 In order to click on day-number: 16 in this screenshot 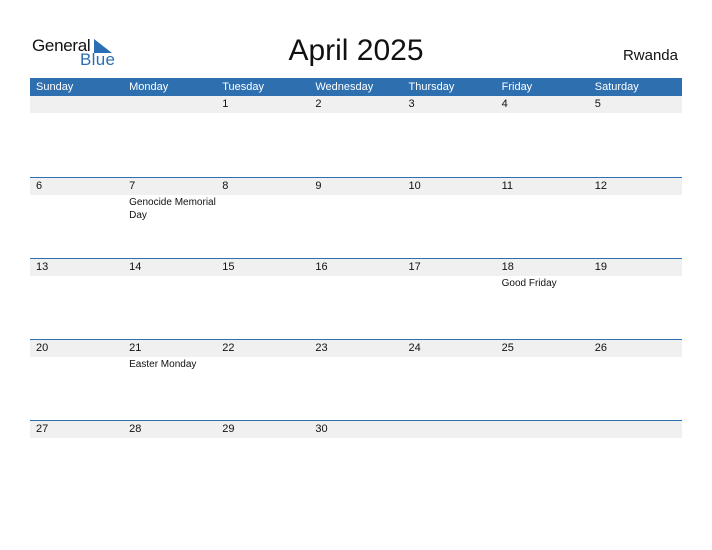, I will do `click(321, 267)`.